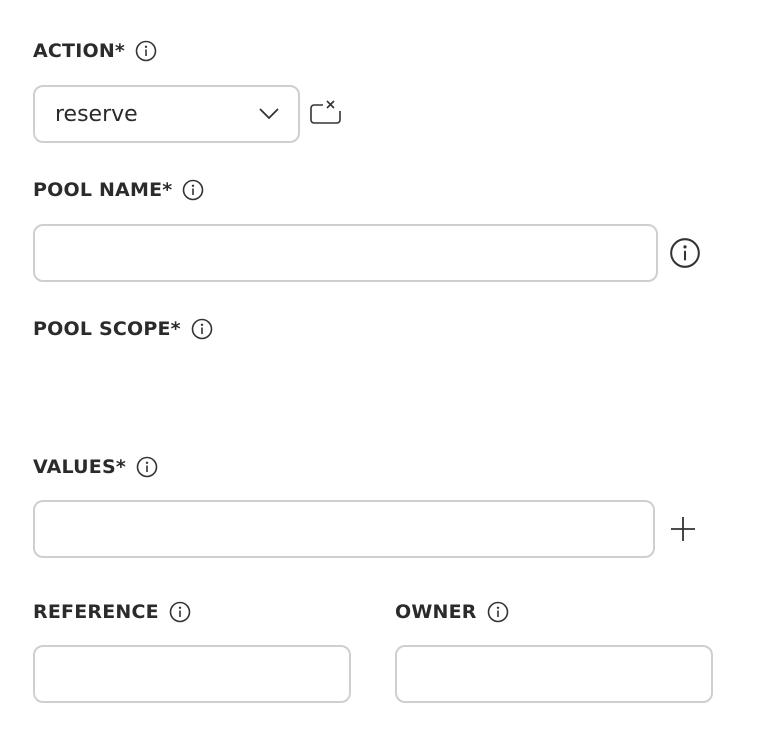  What do you see at coordinates (326, 115) in the screenshot?
I see `clear-selection-icon` at bounding box center [326, 115].